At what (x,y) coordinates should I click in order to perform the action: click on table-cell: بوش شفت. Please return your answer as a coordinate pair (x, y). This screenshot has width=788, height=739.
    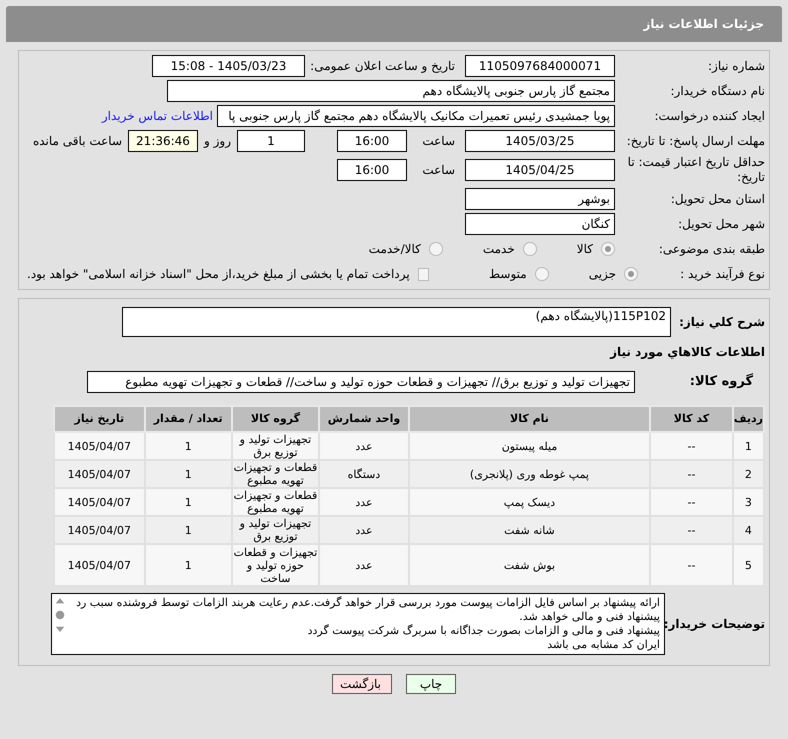
    Looking at the image, I should click on (529, 565).